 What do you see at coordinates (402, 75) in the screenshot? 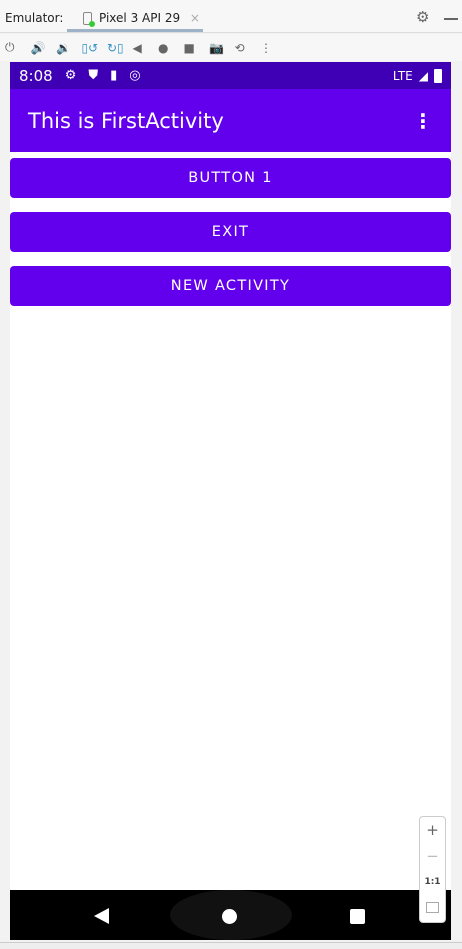
I see `network-type: LTE` at bounding box center [402, 75].